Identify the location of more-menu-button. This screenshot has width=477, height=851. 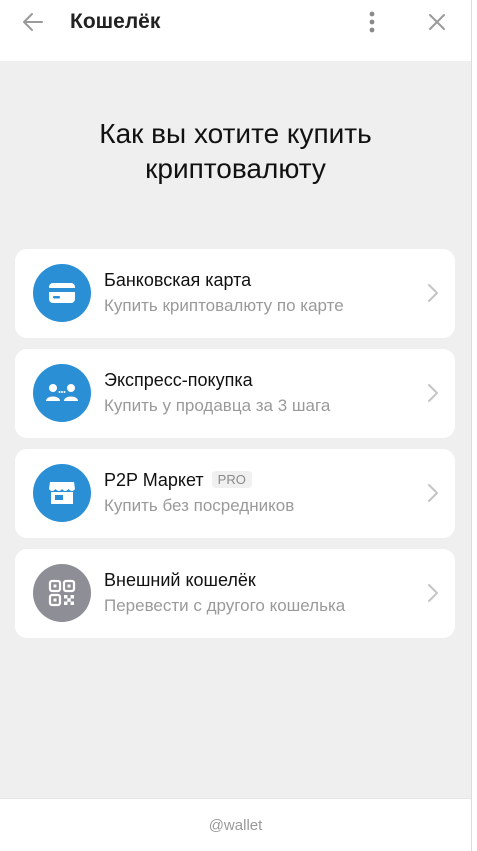
(372, 22).